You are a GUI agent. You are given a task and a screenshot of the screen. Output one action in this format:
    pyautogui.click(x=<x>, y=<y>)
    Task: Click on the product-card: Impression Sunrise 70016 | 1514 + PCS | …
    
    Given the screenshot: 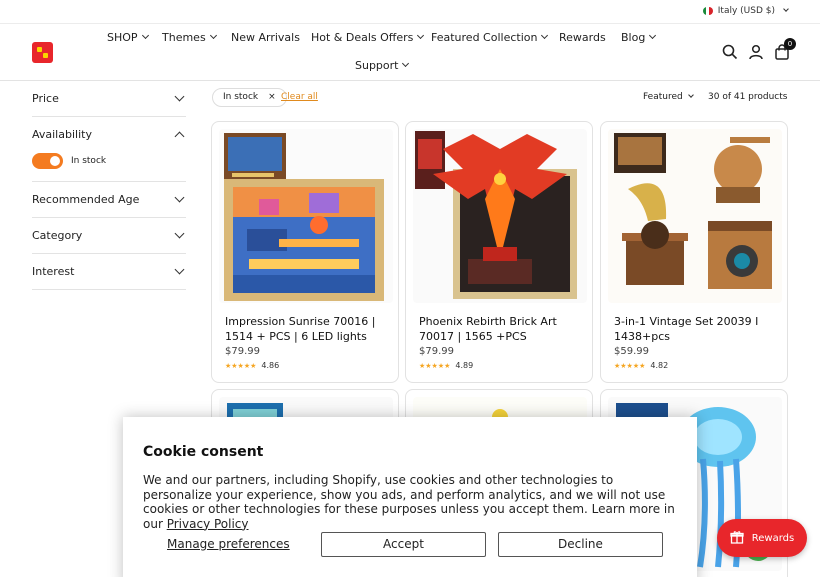 What is the action you would take?
    pyautogui.click(x=305, y=252)
    